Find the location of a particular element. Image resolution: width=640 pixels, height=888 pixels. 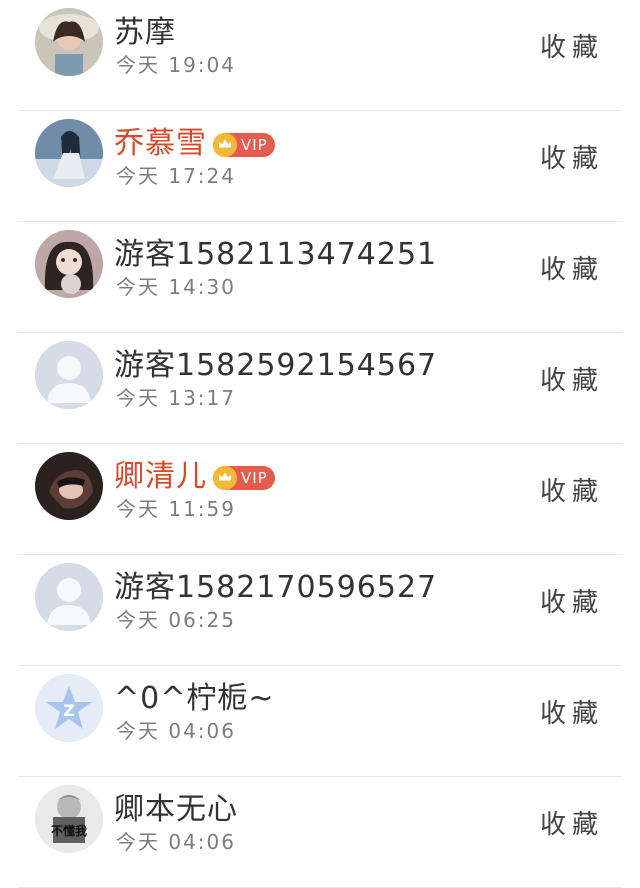

svg-text: Z is located at coordinates (69, 710).